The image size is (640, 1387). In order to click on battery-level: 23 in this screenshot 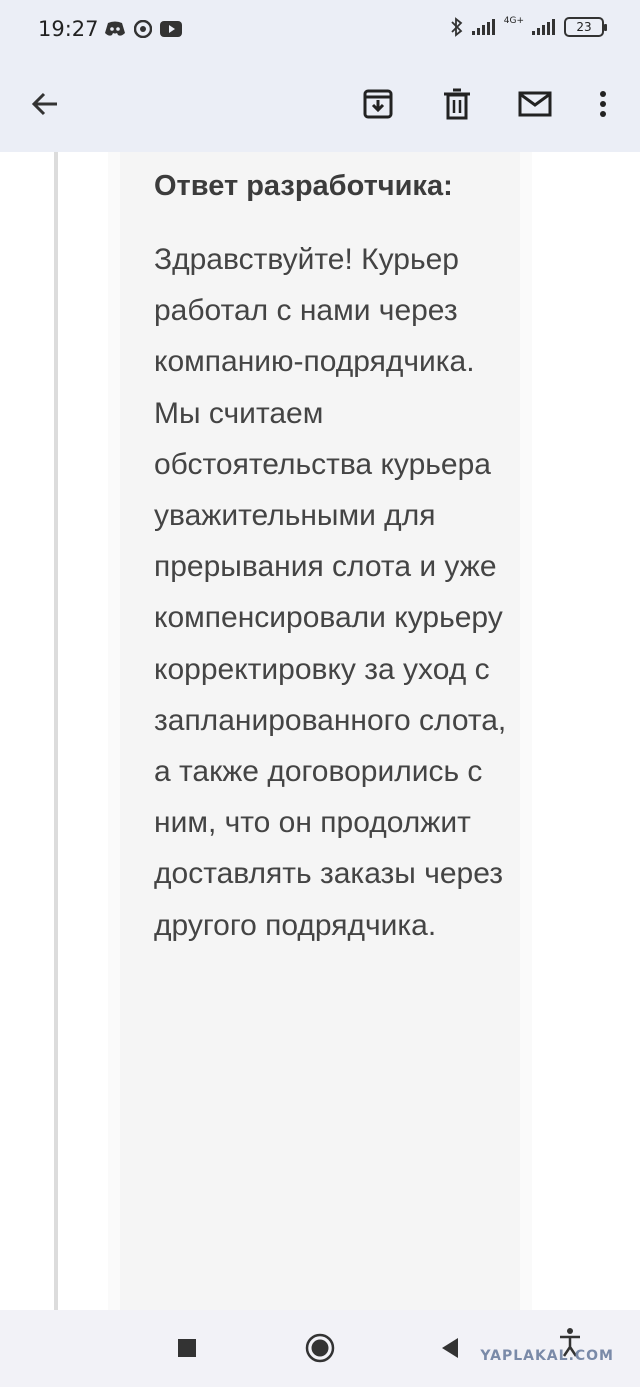, I will do `click(584, 27)`.